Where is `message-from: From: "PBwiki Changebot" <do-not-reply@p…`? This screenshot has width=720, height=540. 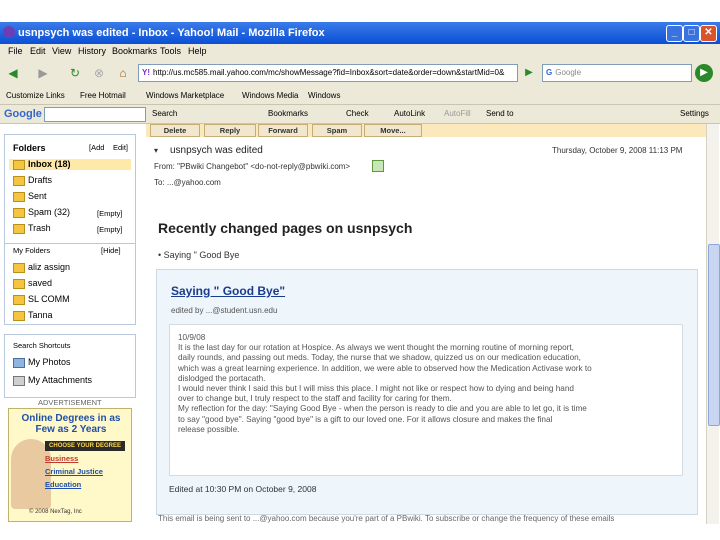
message-from: From: "PBwiki Changebot" <do-not-reply@p… is located at coordinates (252, 166).